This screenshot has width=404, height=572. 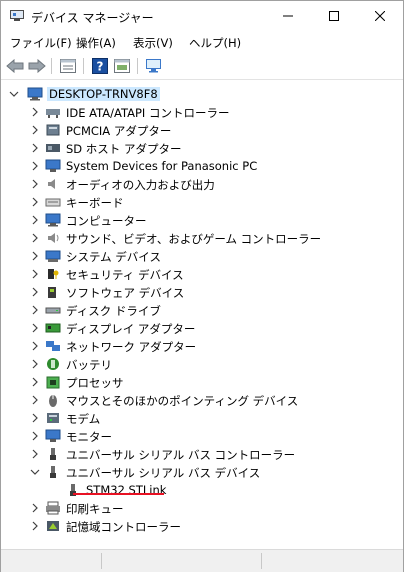 What do you see at coordinates (53, 526) in the screenshot?
I see `storage-controller-icon` at bounding box center [53, 526].